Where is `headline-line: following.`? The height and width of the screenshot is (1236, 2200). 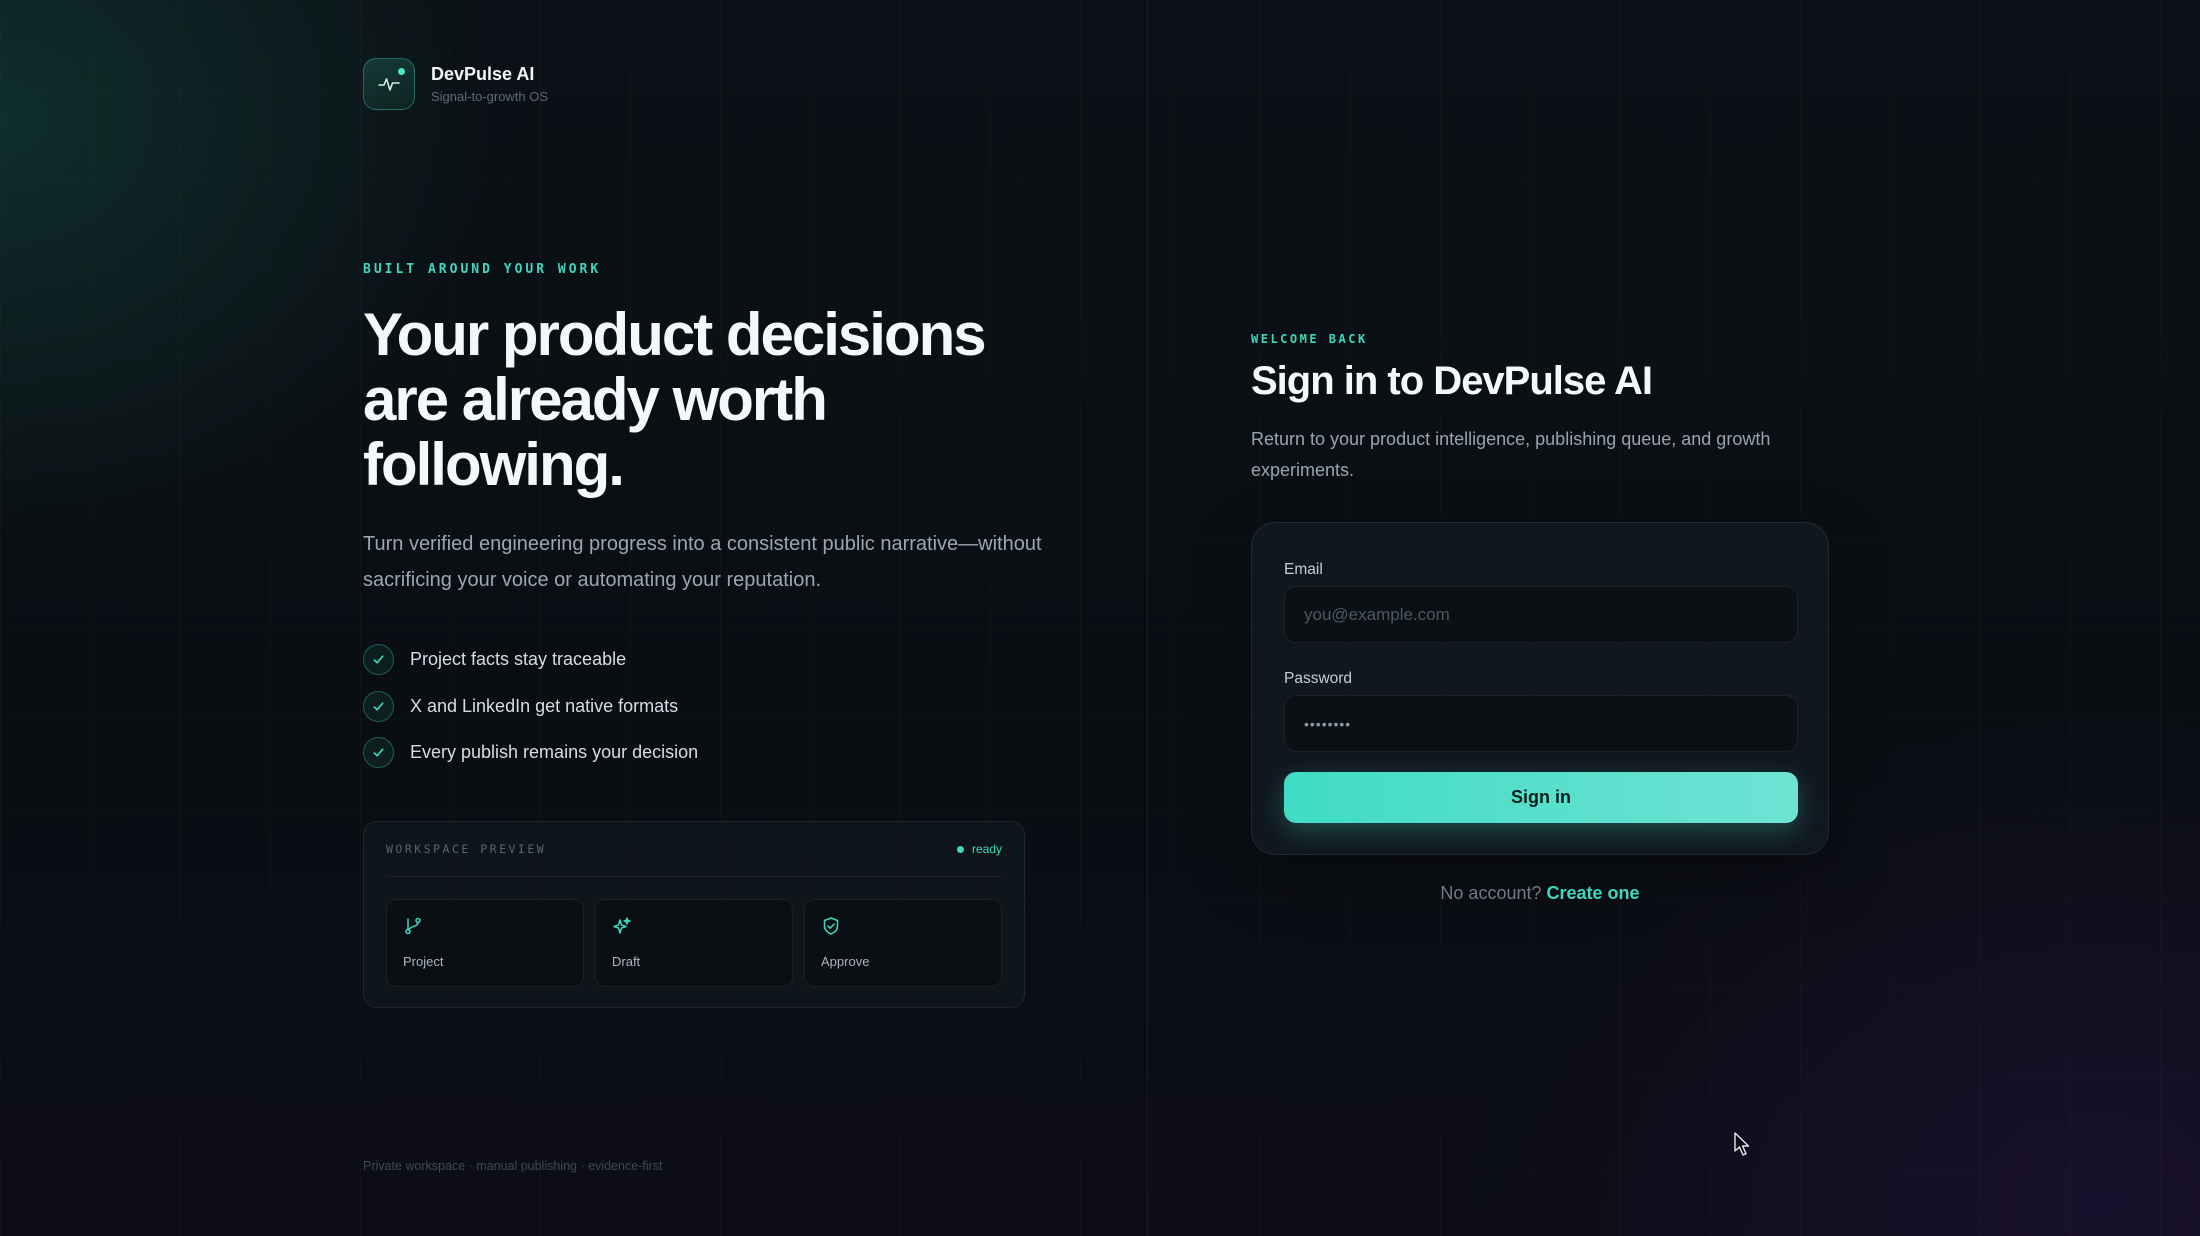
headline-line: following. is located at coordinates (494, 464).